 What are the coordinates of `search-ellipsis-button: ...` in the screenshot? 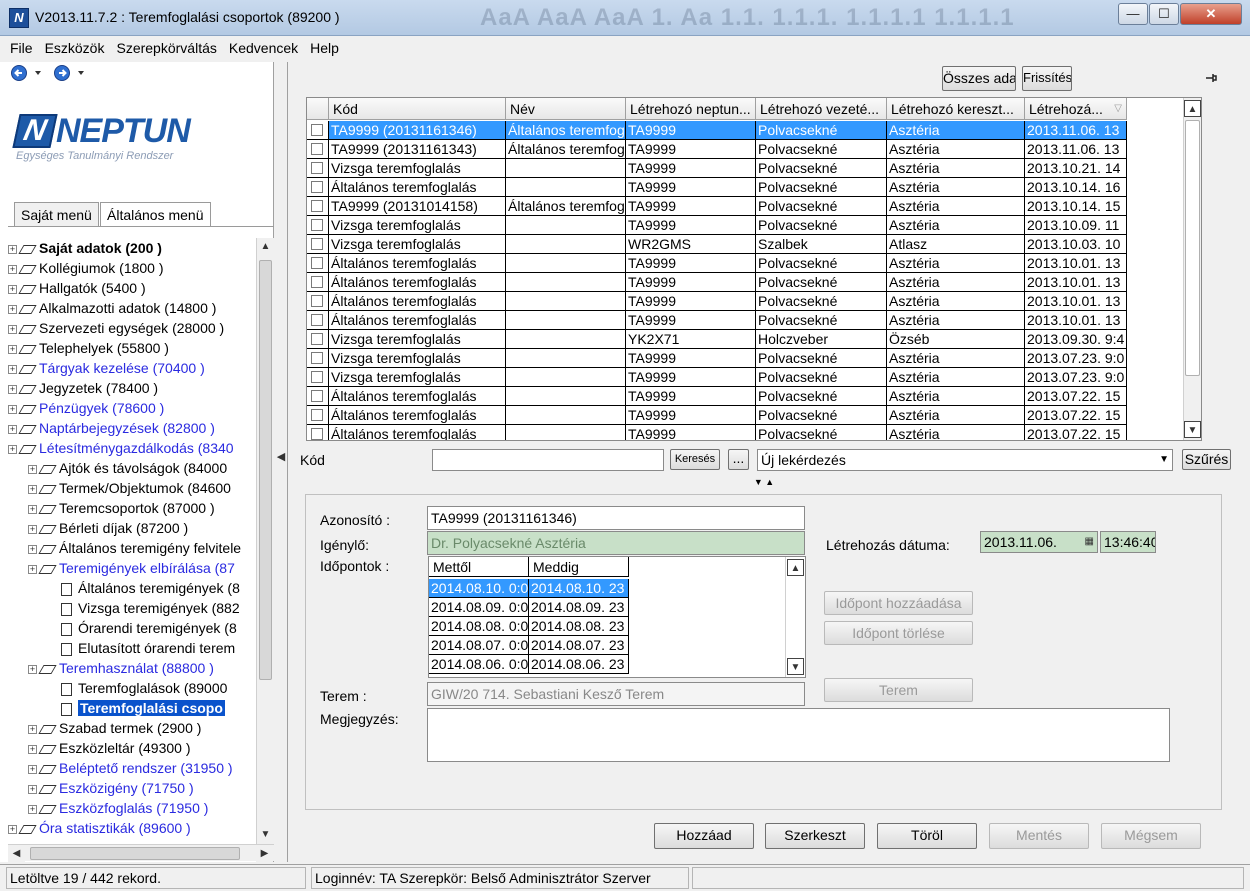 It's located at (738, 459).